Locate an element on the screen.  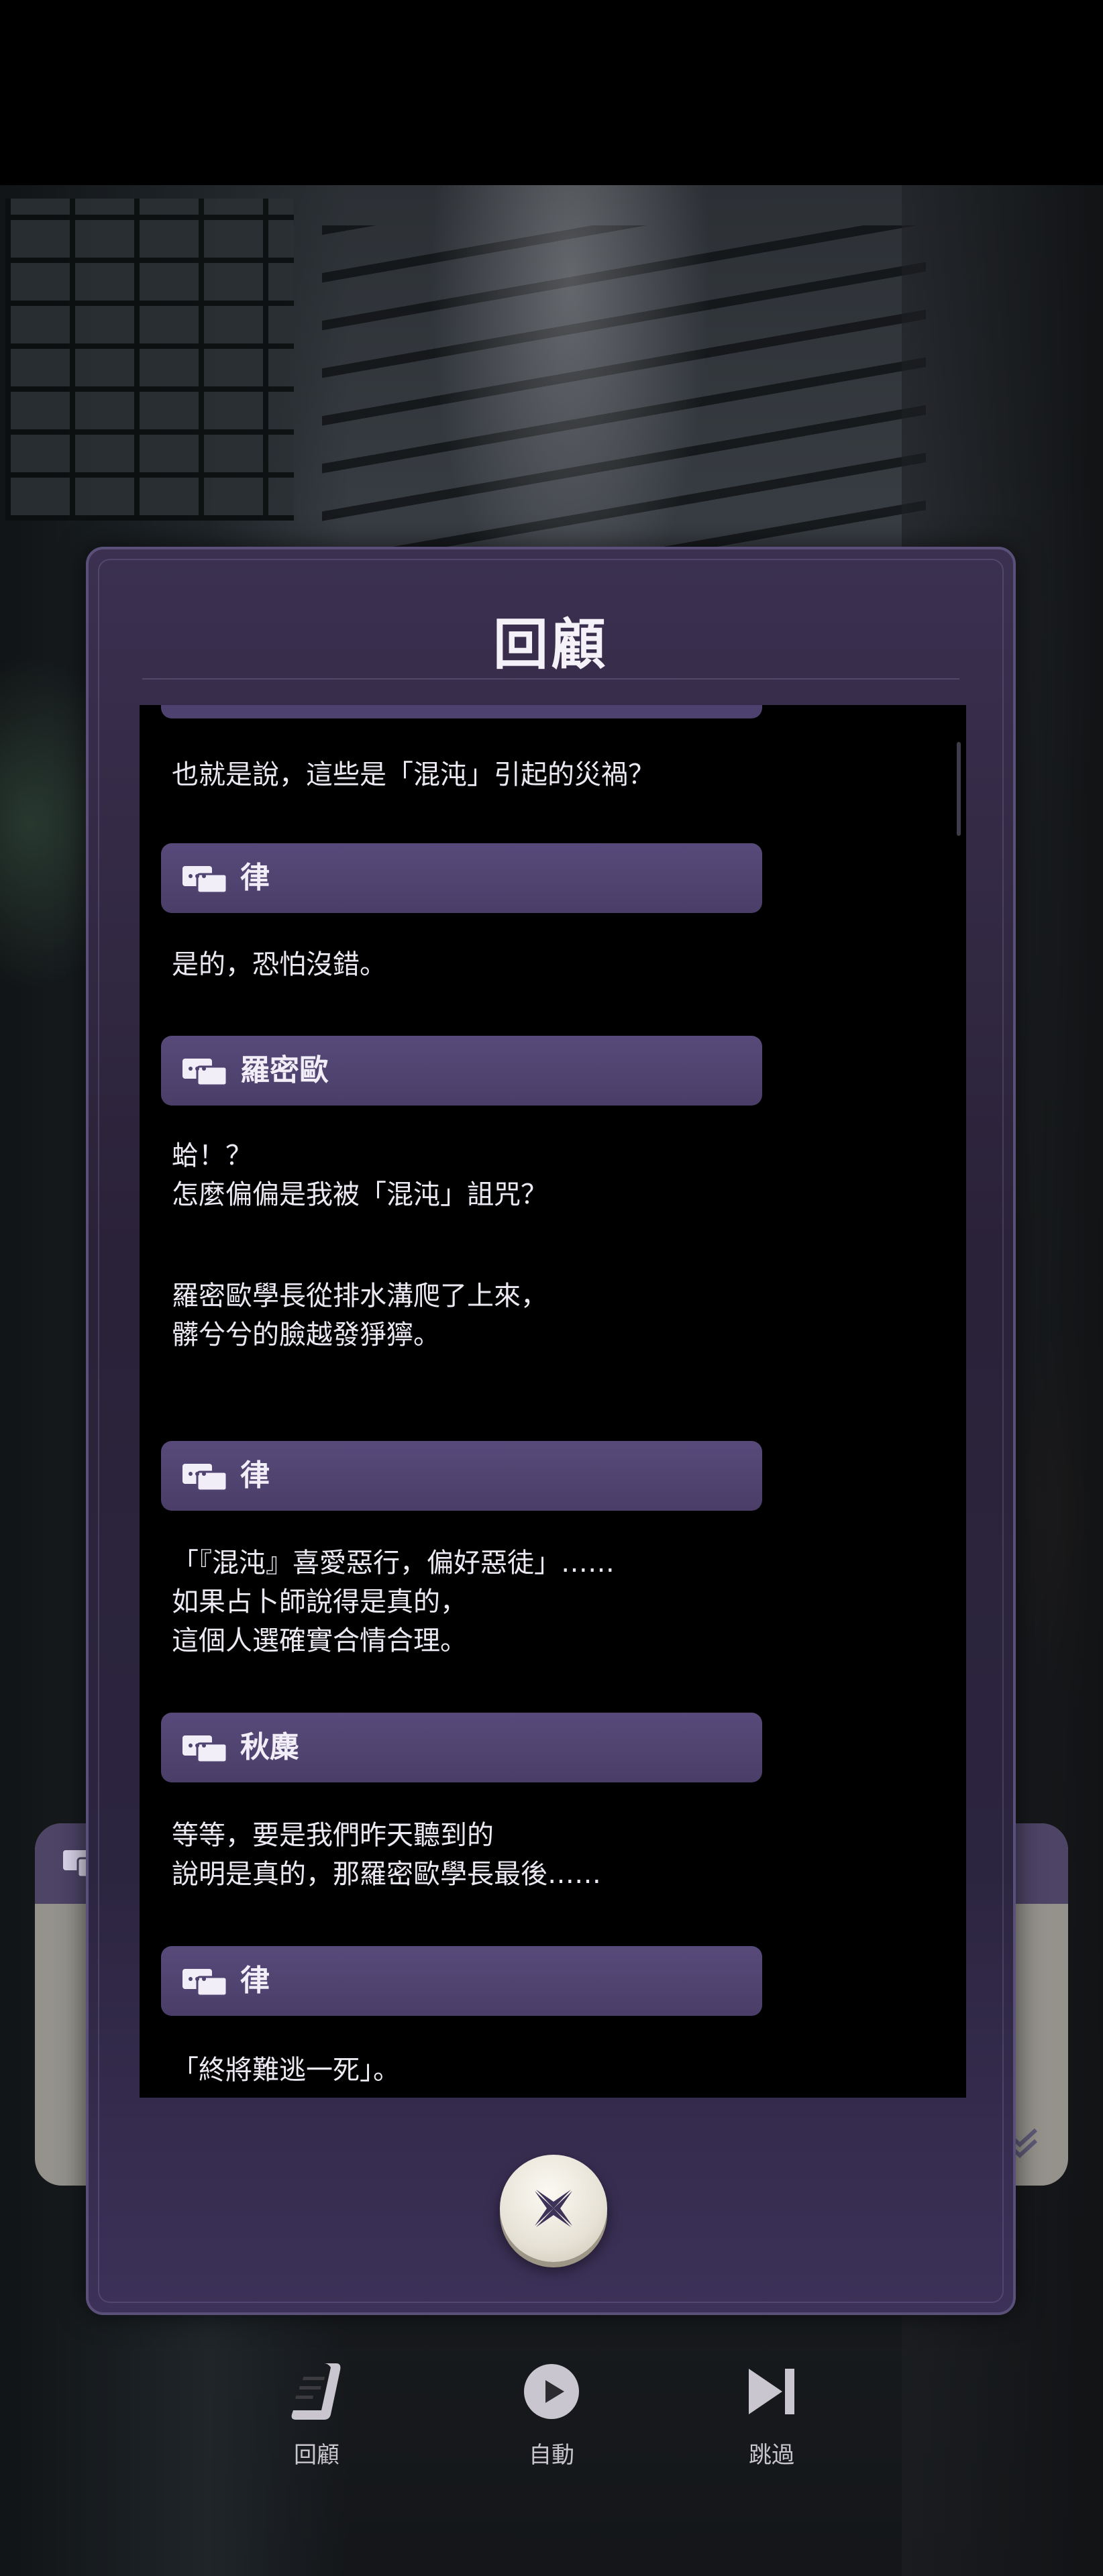
play-icon is located at coordinates (551, 2391).